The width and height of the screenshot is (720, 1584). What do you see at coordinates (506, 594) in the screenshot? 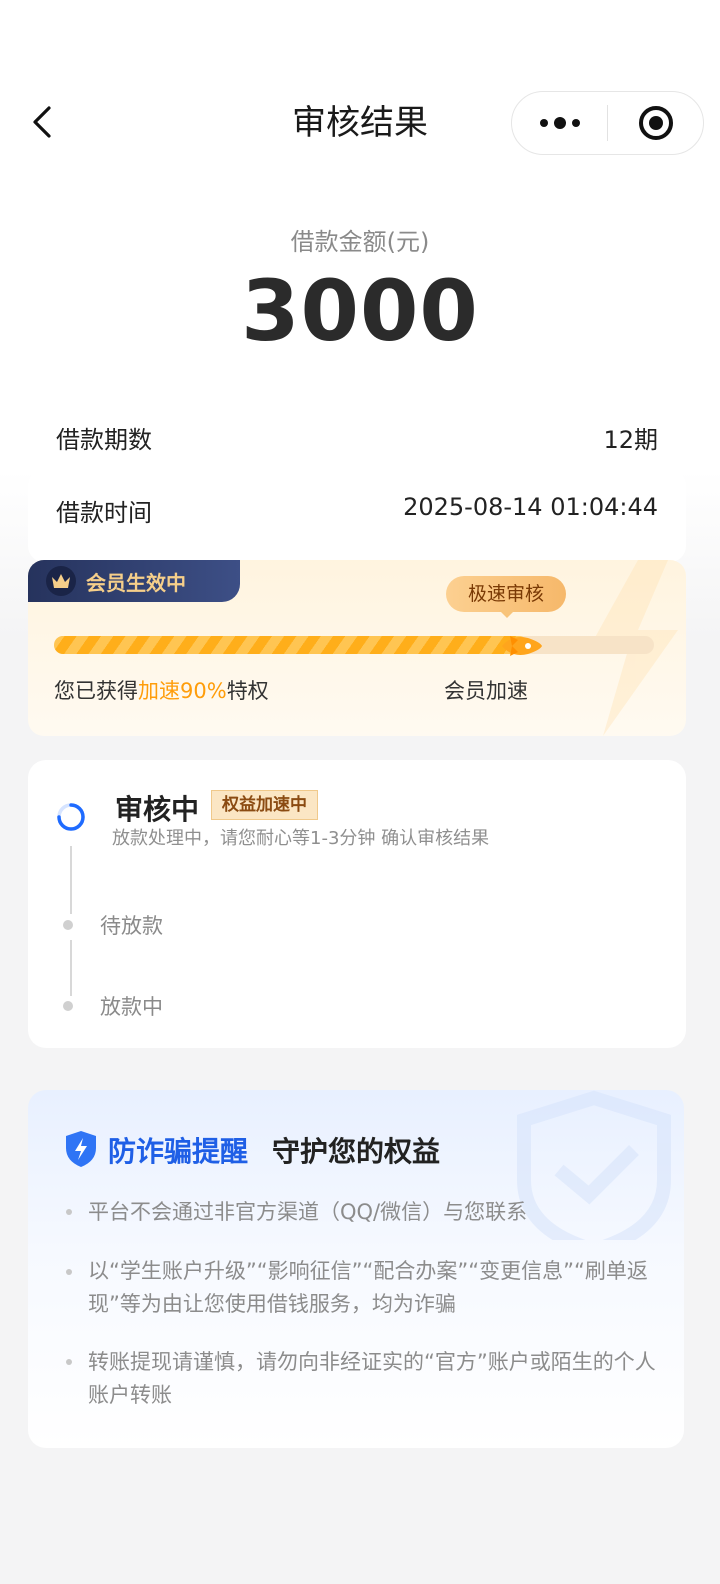
I see `speed-review-bubble: 极速审核` at bounding box center [506, 594].